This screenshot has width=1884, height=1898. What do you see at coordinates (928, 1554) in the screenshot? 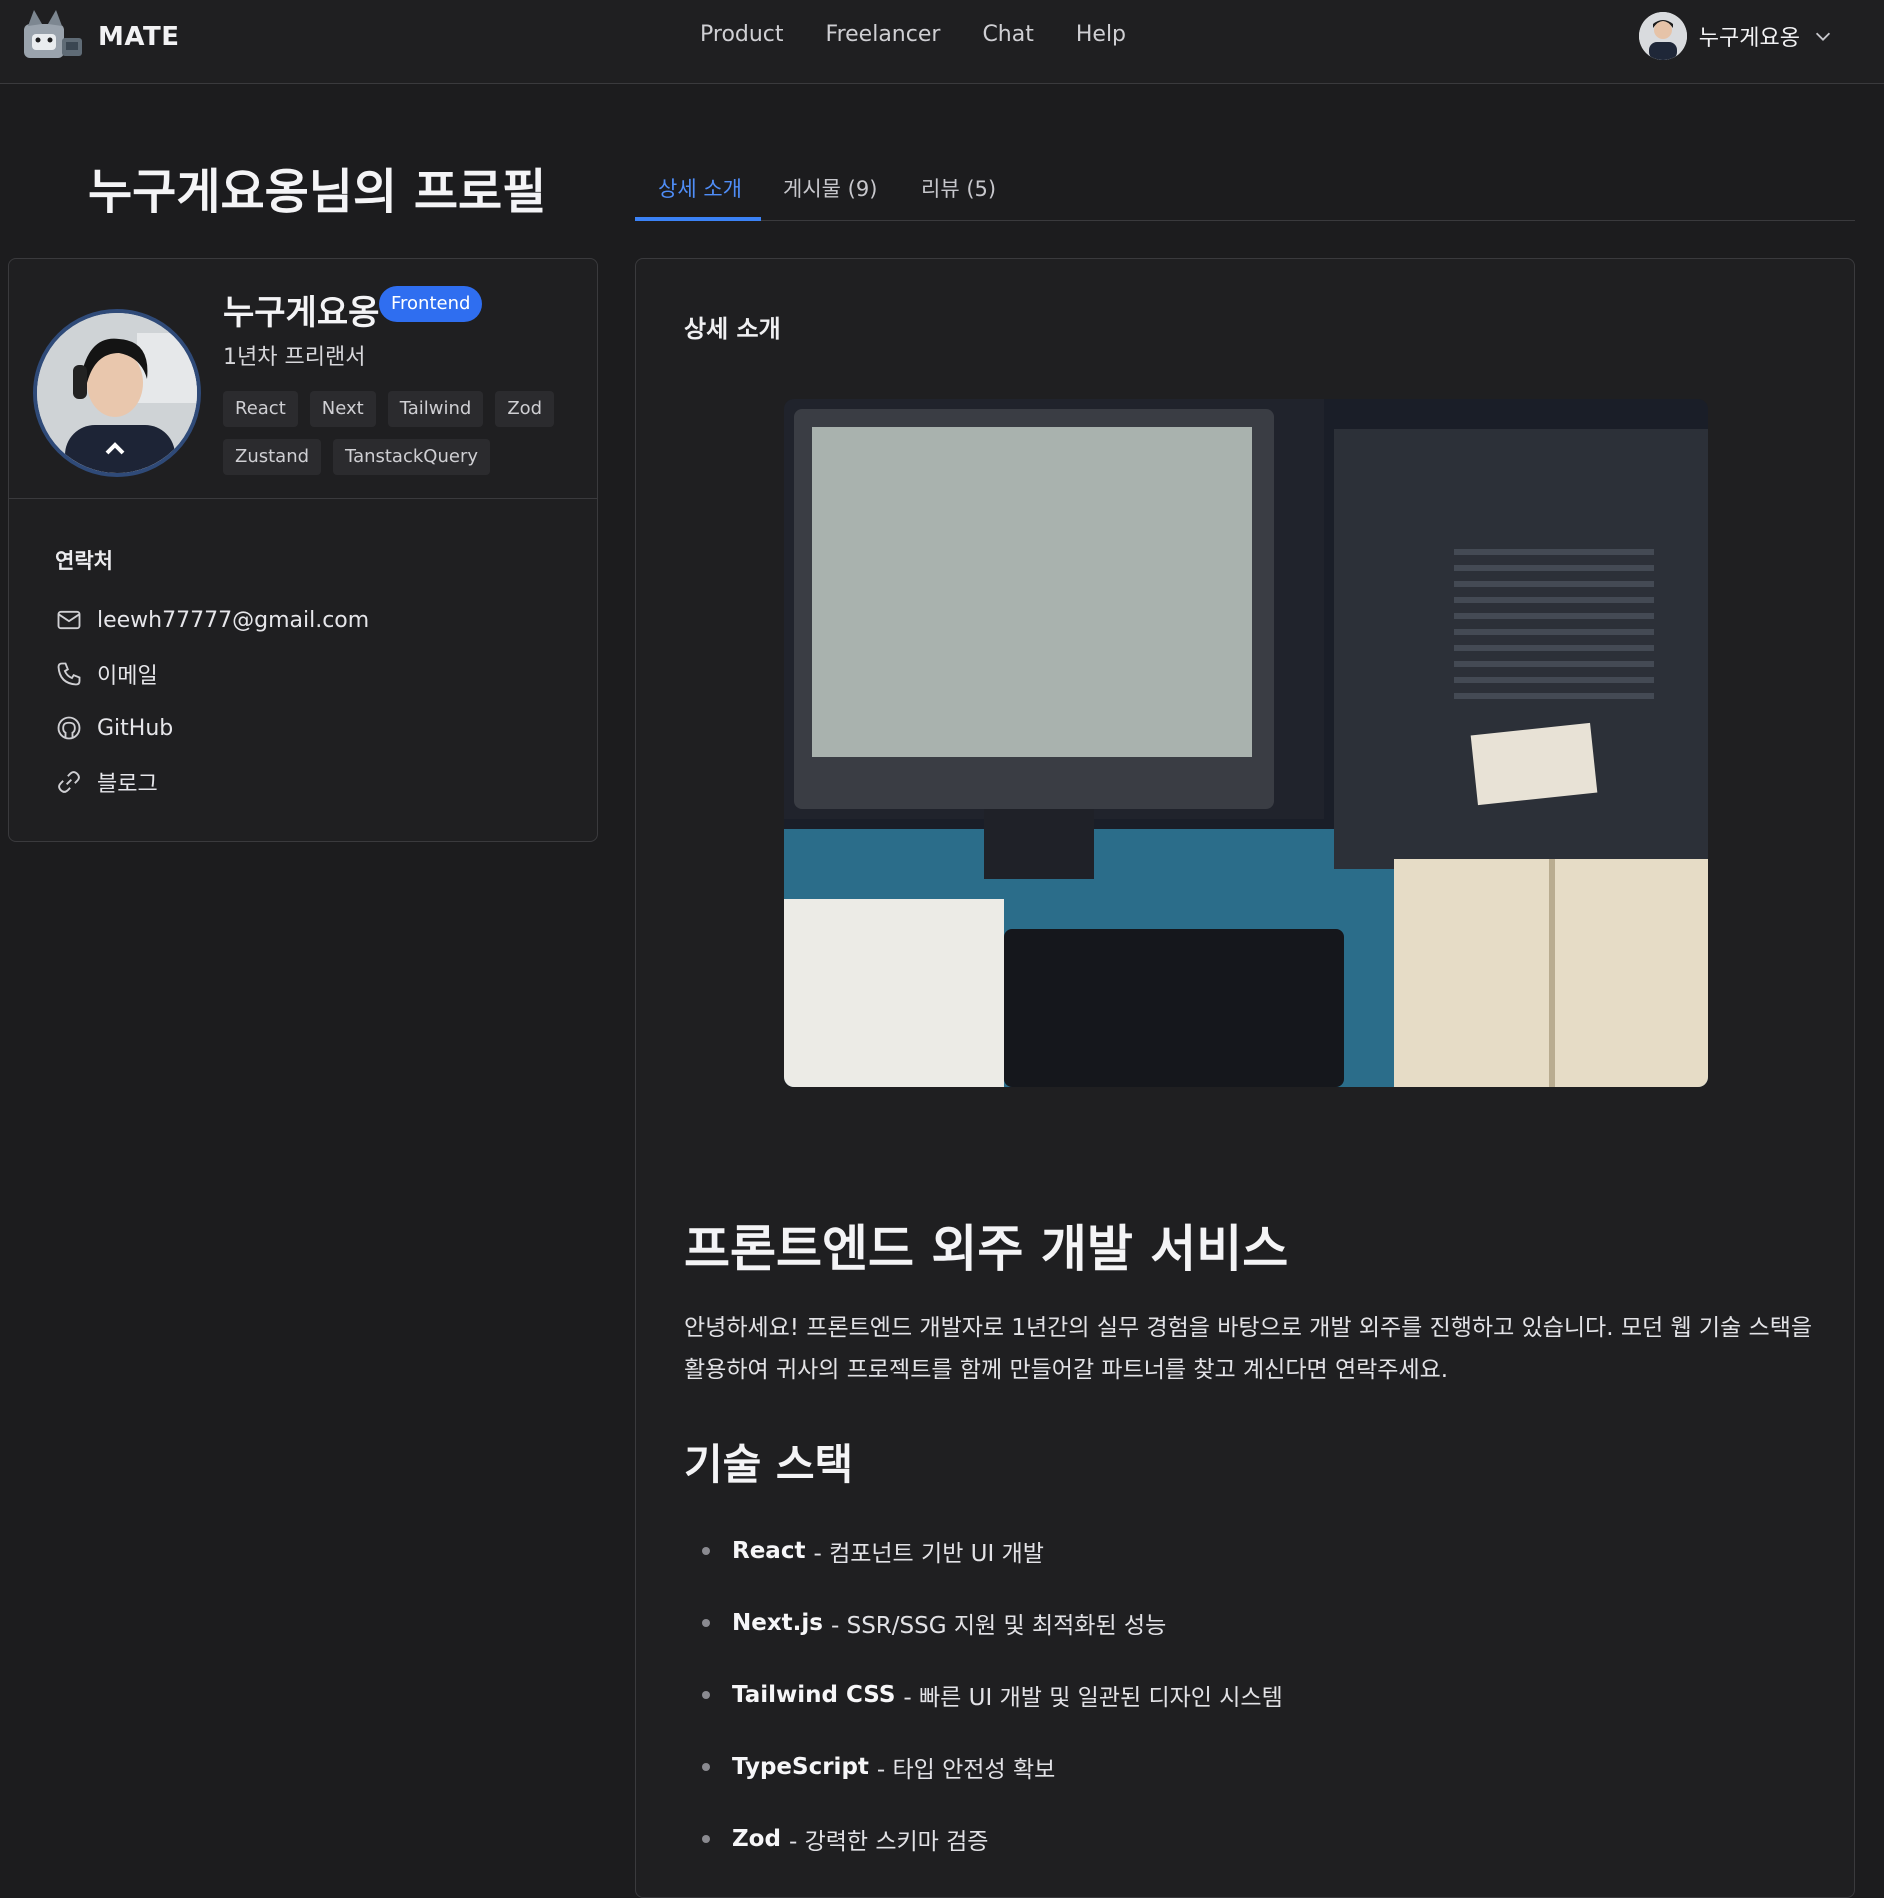
I see `tech-desc: - 컴포넌트 기반 UI 개발` at bounding box center [928, 1554].